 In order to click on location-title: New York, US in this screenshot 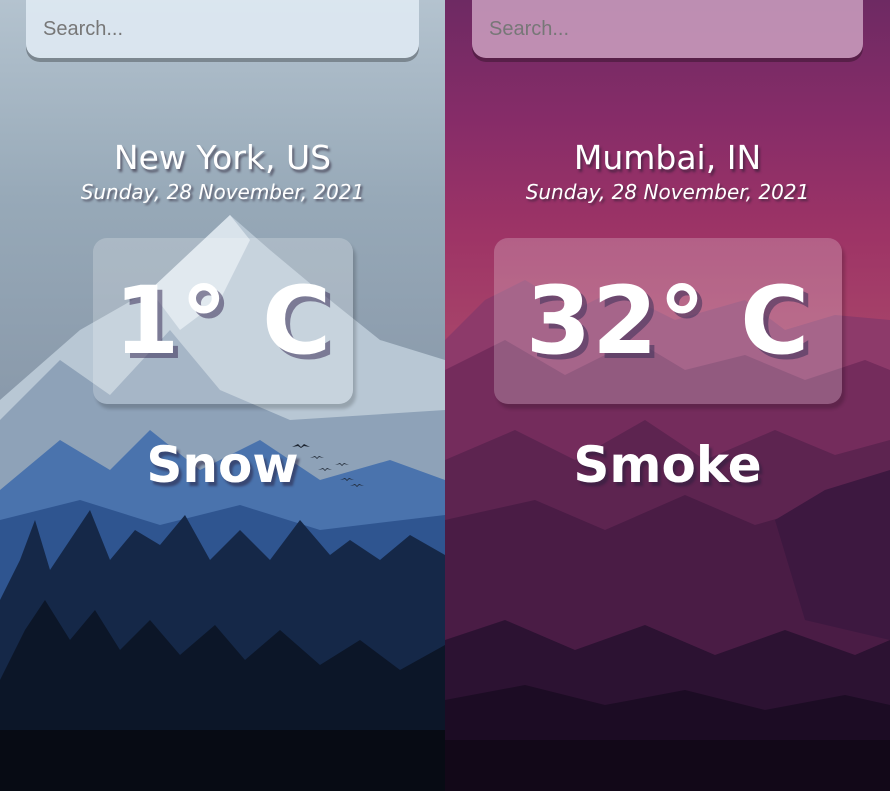, I will do `click(222, 157)`.